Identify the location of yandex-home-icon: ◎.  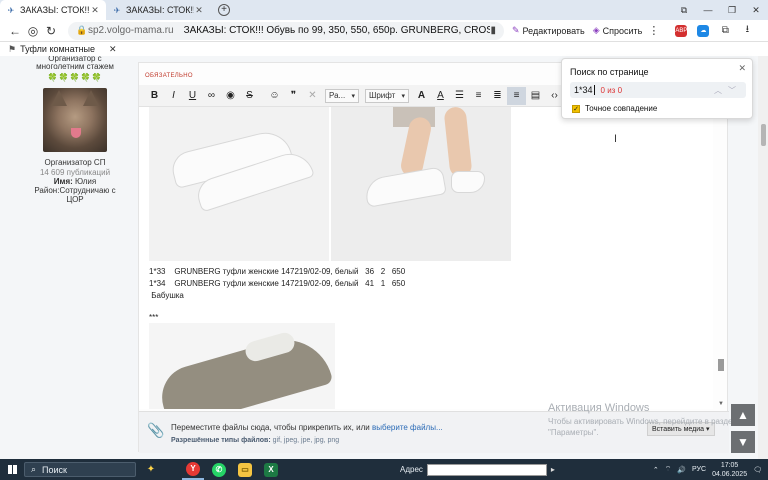
(33, 31).